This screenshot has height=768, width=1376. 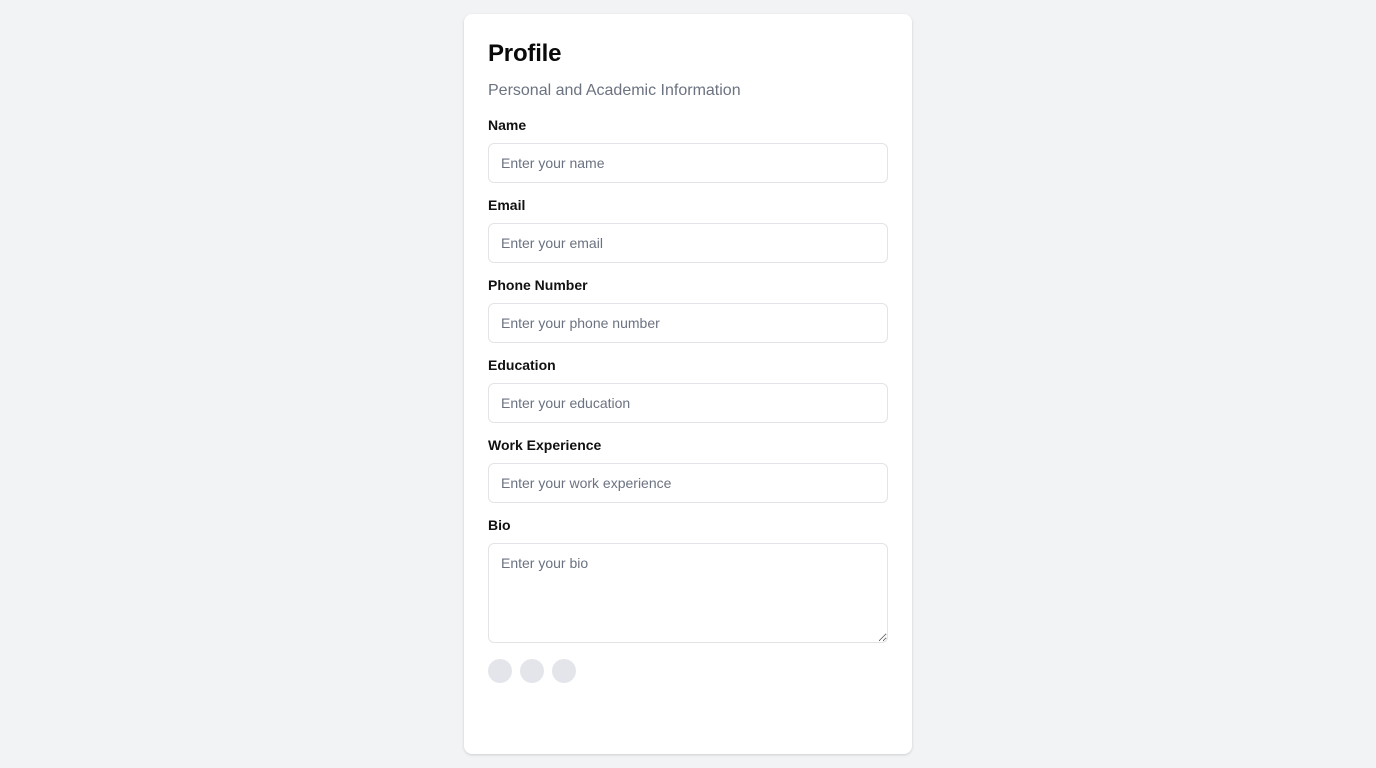 I want to click on phone-field-group: Phone Number, so click(x=688, y=309).